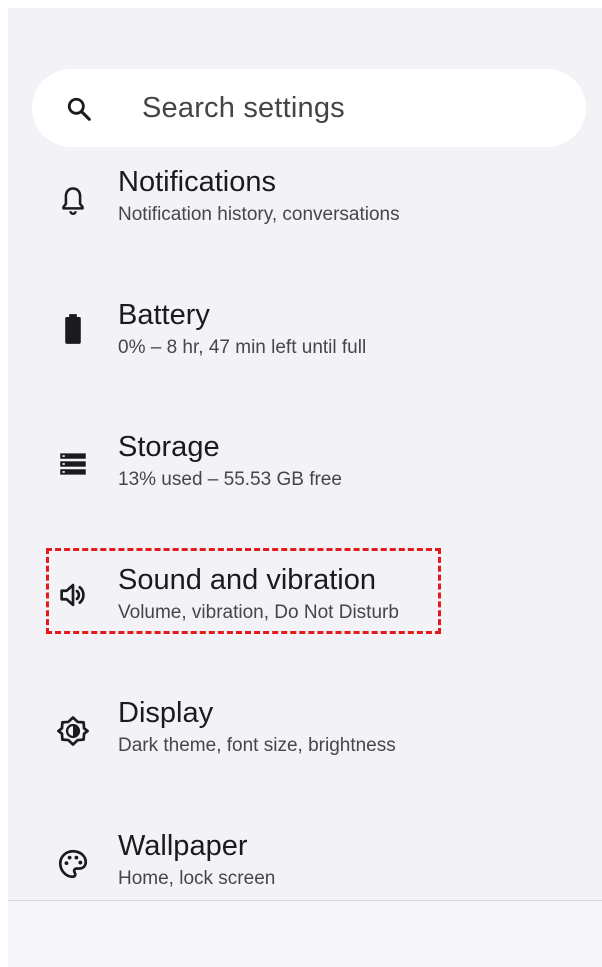 The height and width of the screenshot is (967, 602). I want to click on item-subtitle: Notification history, conversations, so click(259, 214).